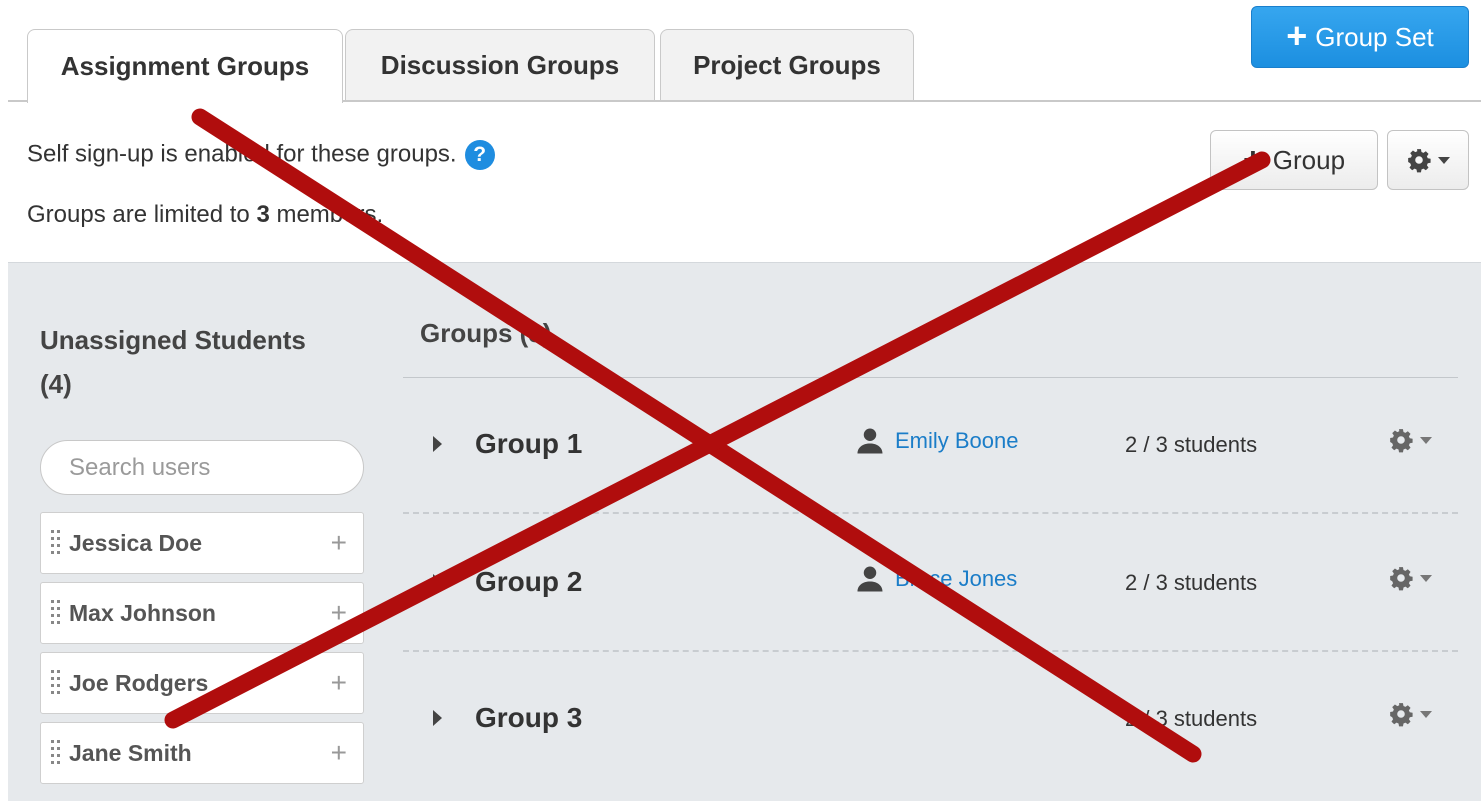  I want to click on add-group-set-button: + Group Set, so click(1360, 37).